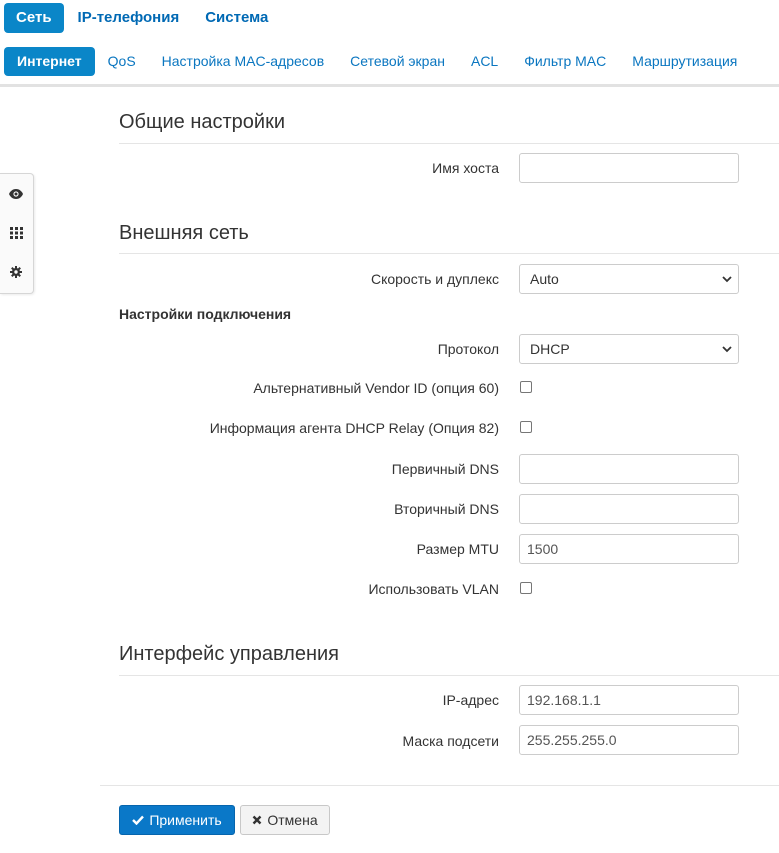 Image resolution: width=779 pixels, height=853 pixels. Describe the element at coordinates (526, 588) in the screenshot. I see `vlan-checkbox` at that location.